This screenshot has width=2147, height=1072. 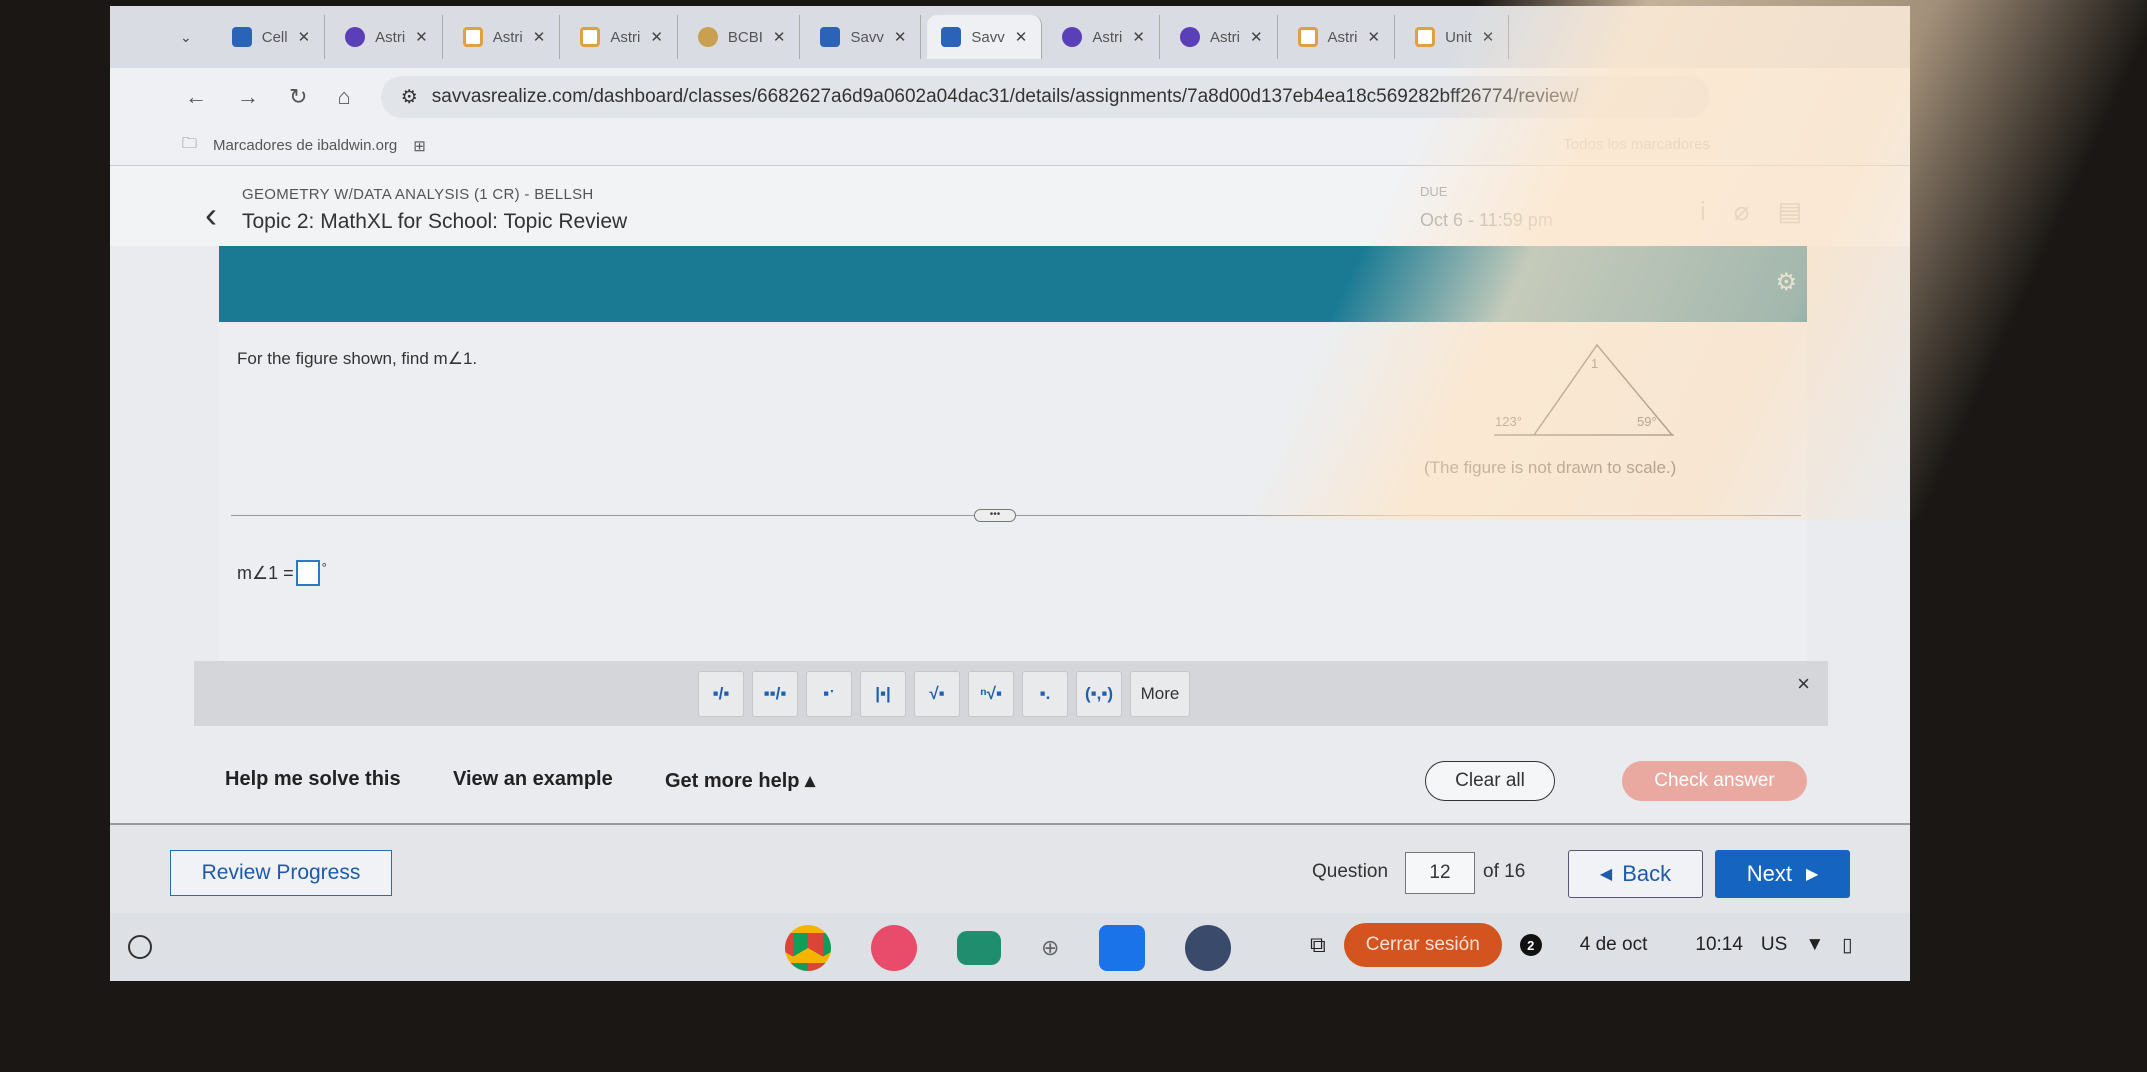 I want to click on page-title: Topic 2: MathXL for School: Topic Review, so click(x=435, y=221).